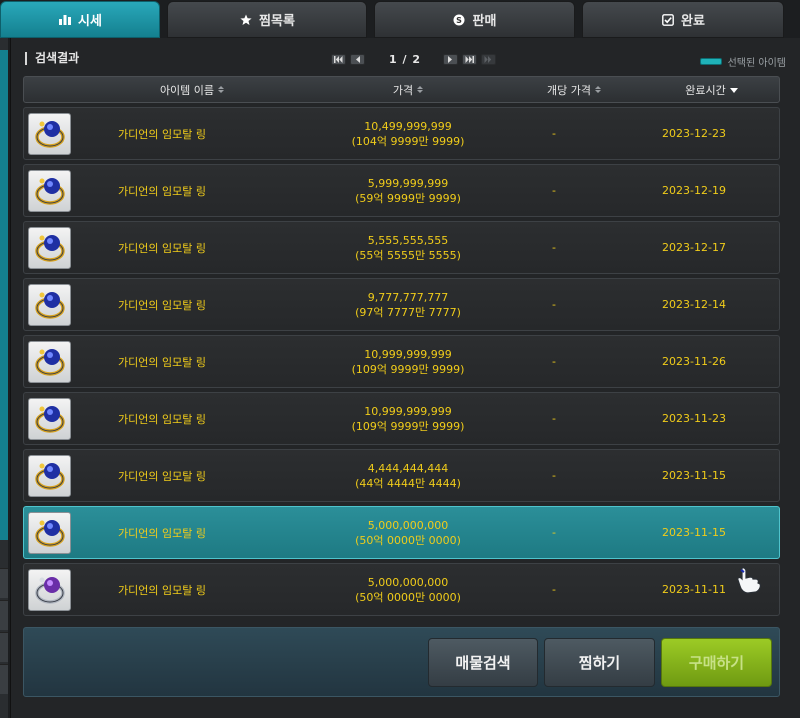 Image resolution: width=800 pixels, height=718 pixels. Describe the element at coordinates (408, 369) in the screenshot. I see `price-korean: (109억 9999만 9999)` at that location.